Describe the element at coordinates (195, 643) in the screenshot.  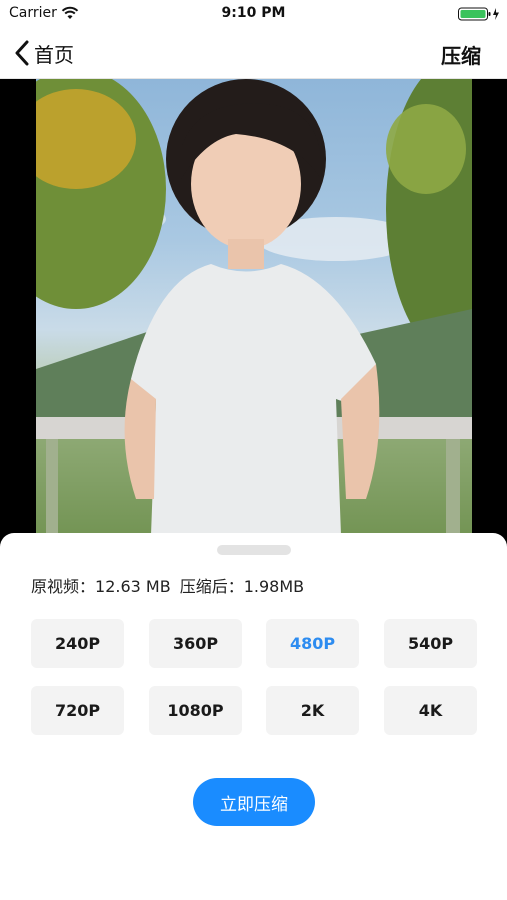
I see `resolution-360p-button: 360P` at that location.